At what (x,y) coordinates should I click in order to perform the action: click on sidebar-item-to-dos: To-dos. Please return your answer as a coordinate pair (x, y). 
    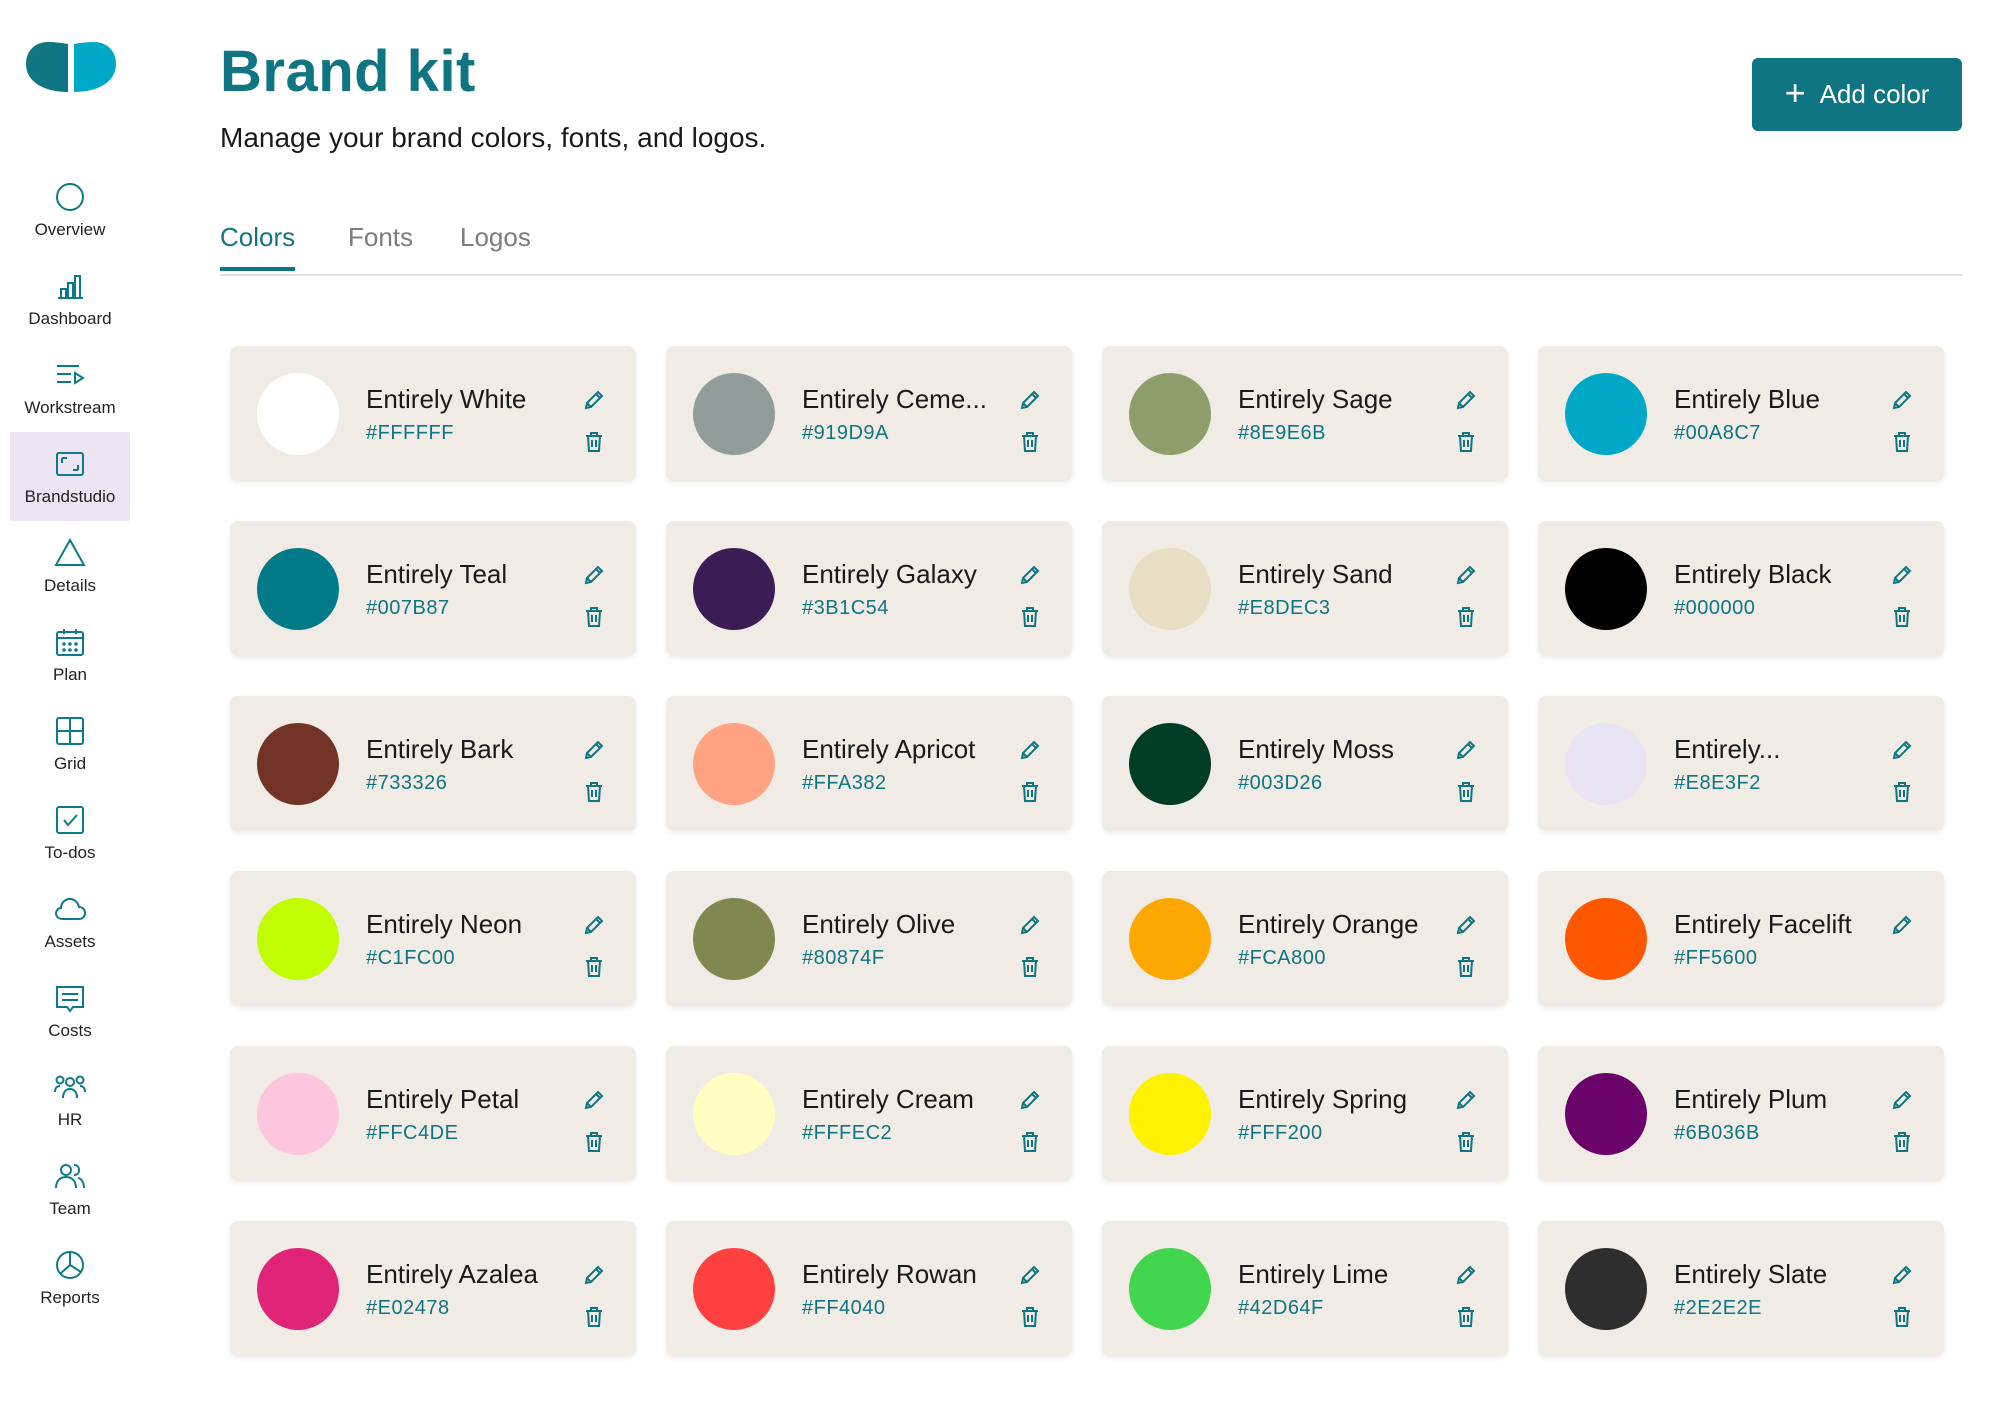
    Looking at the image, I should click on (70, 832).